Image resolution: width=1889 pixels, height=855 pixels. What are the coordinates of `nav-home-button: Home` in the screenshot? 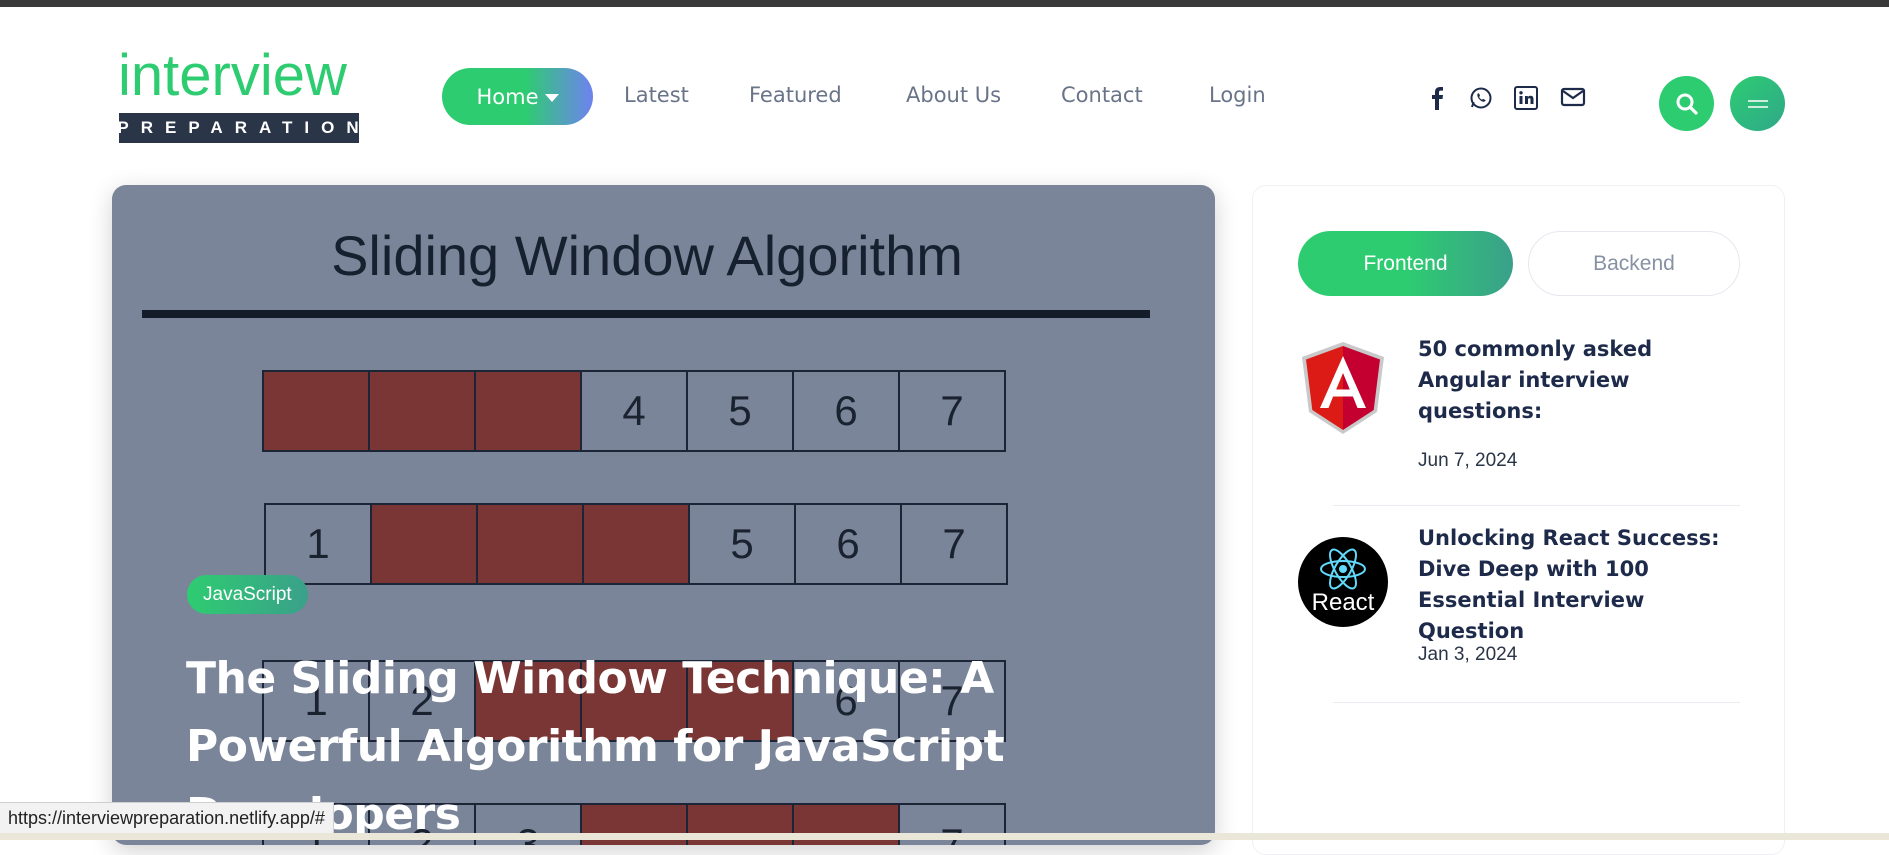 It's located at (517, 96).